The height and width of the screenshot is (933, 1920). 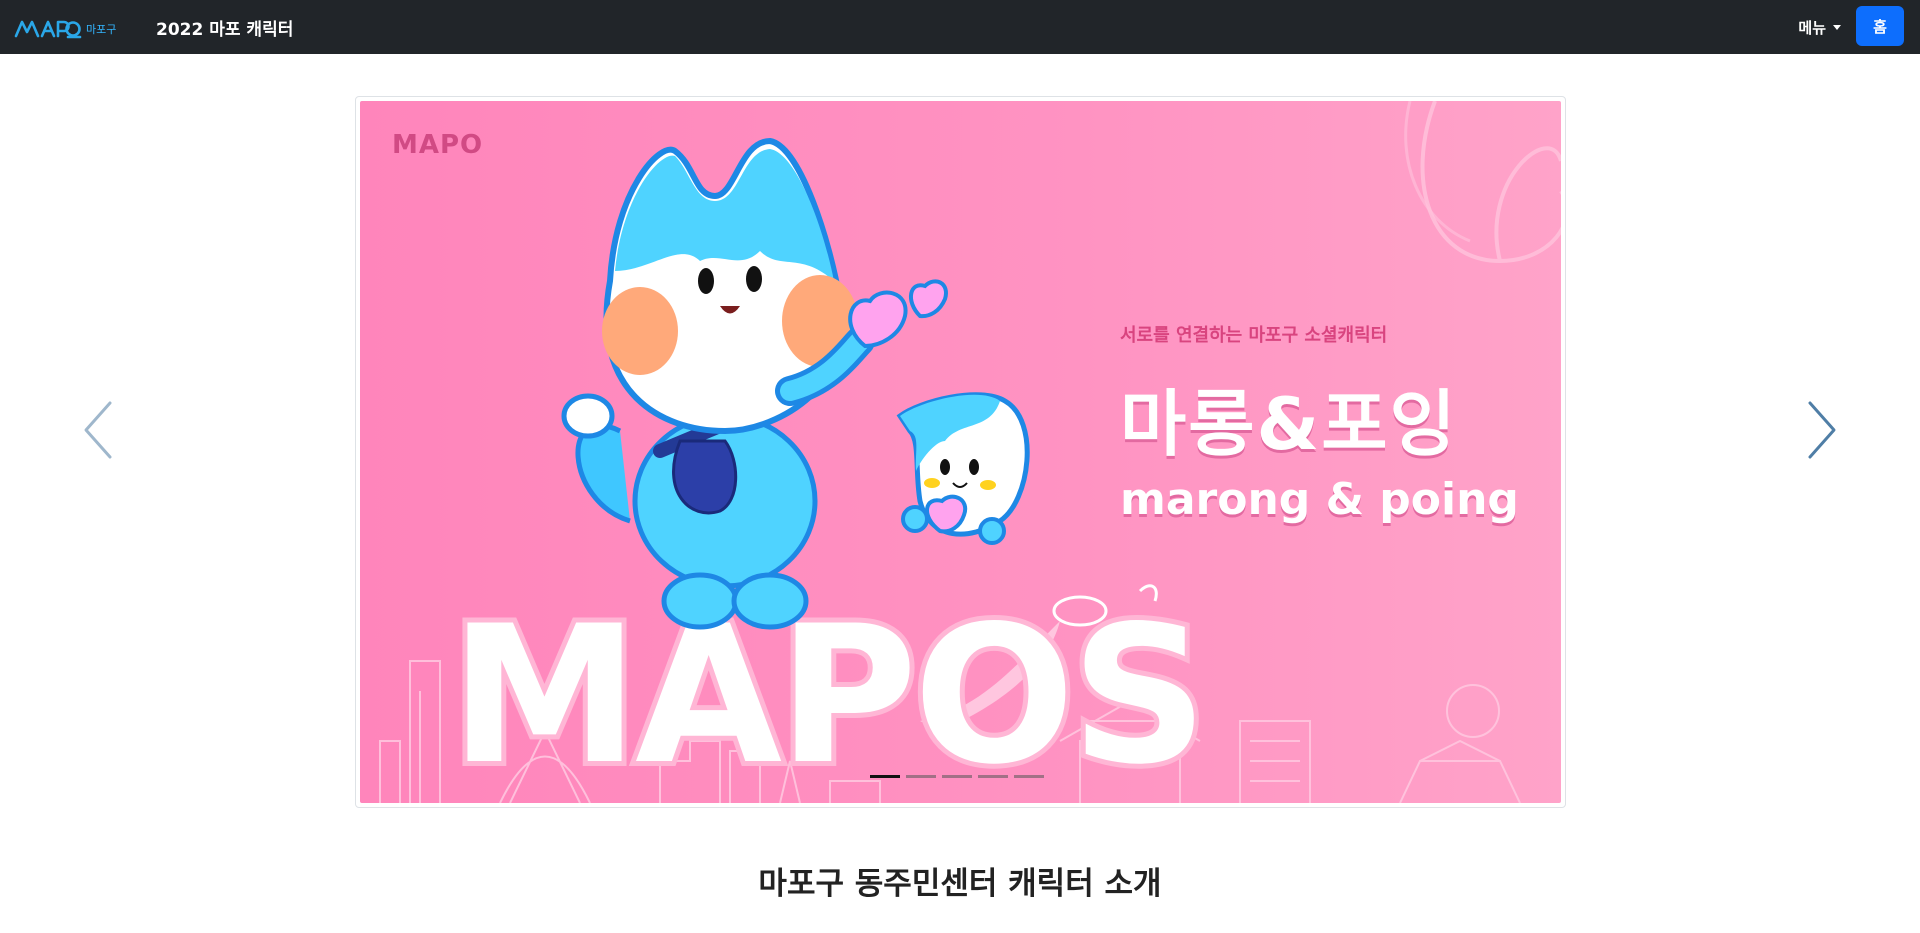 I want to click on menu-dropdown-toggle: 메뉴, so click(x=1819, y=27).